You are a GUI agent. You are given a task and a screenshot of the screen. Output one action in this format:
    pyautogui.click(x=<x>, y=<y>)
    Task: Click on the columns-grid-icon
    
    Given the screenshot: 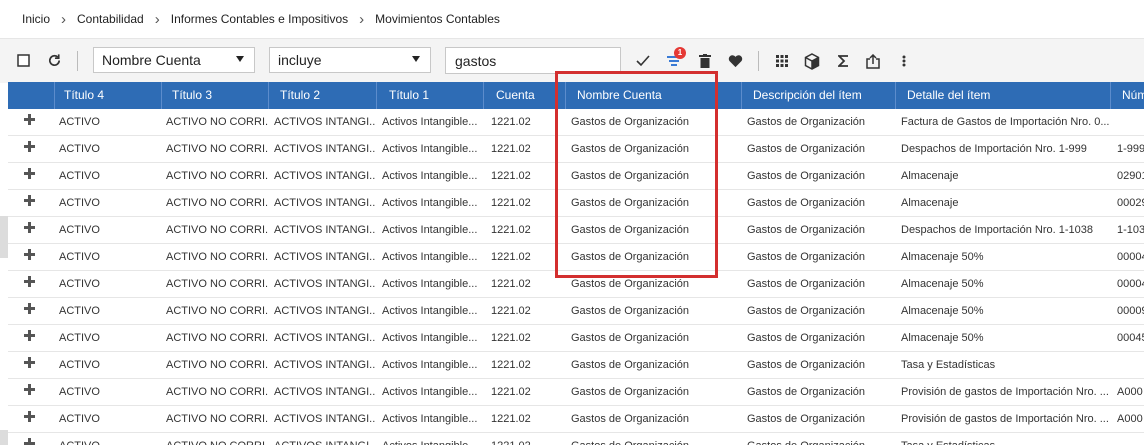 What is the action you would take?
    pyautogui.click(x=782, y=61)
    